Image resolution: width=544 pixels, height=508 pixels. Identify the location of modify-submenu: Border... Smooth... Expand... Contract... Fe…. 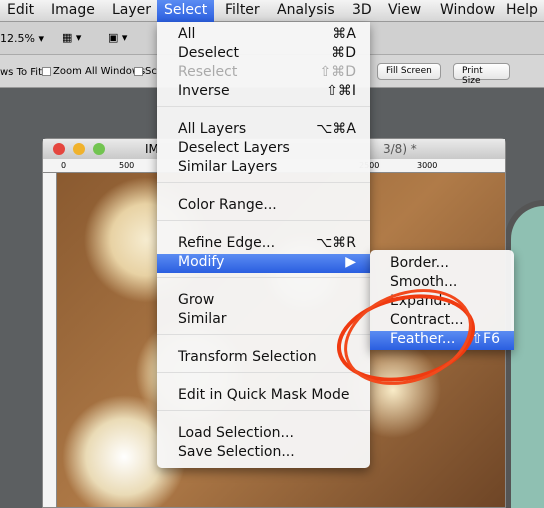
(442, 300).